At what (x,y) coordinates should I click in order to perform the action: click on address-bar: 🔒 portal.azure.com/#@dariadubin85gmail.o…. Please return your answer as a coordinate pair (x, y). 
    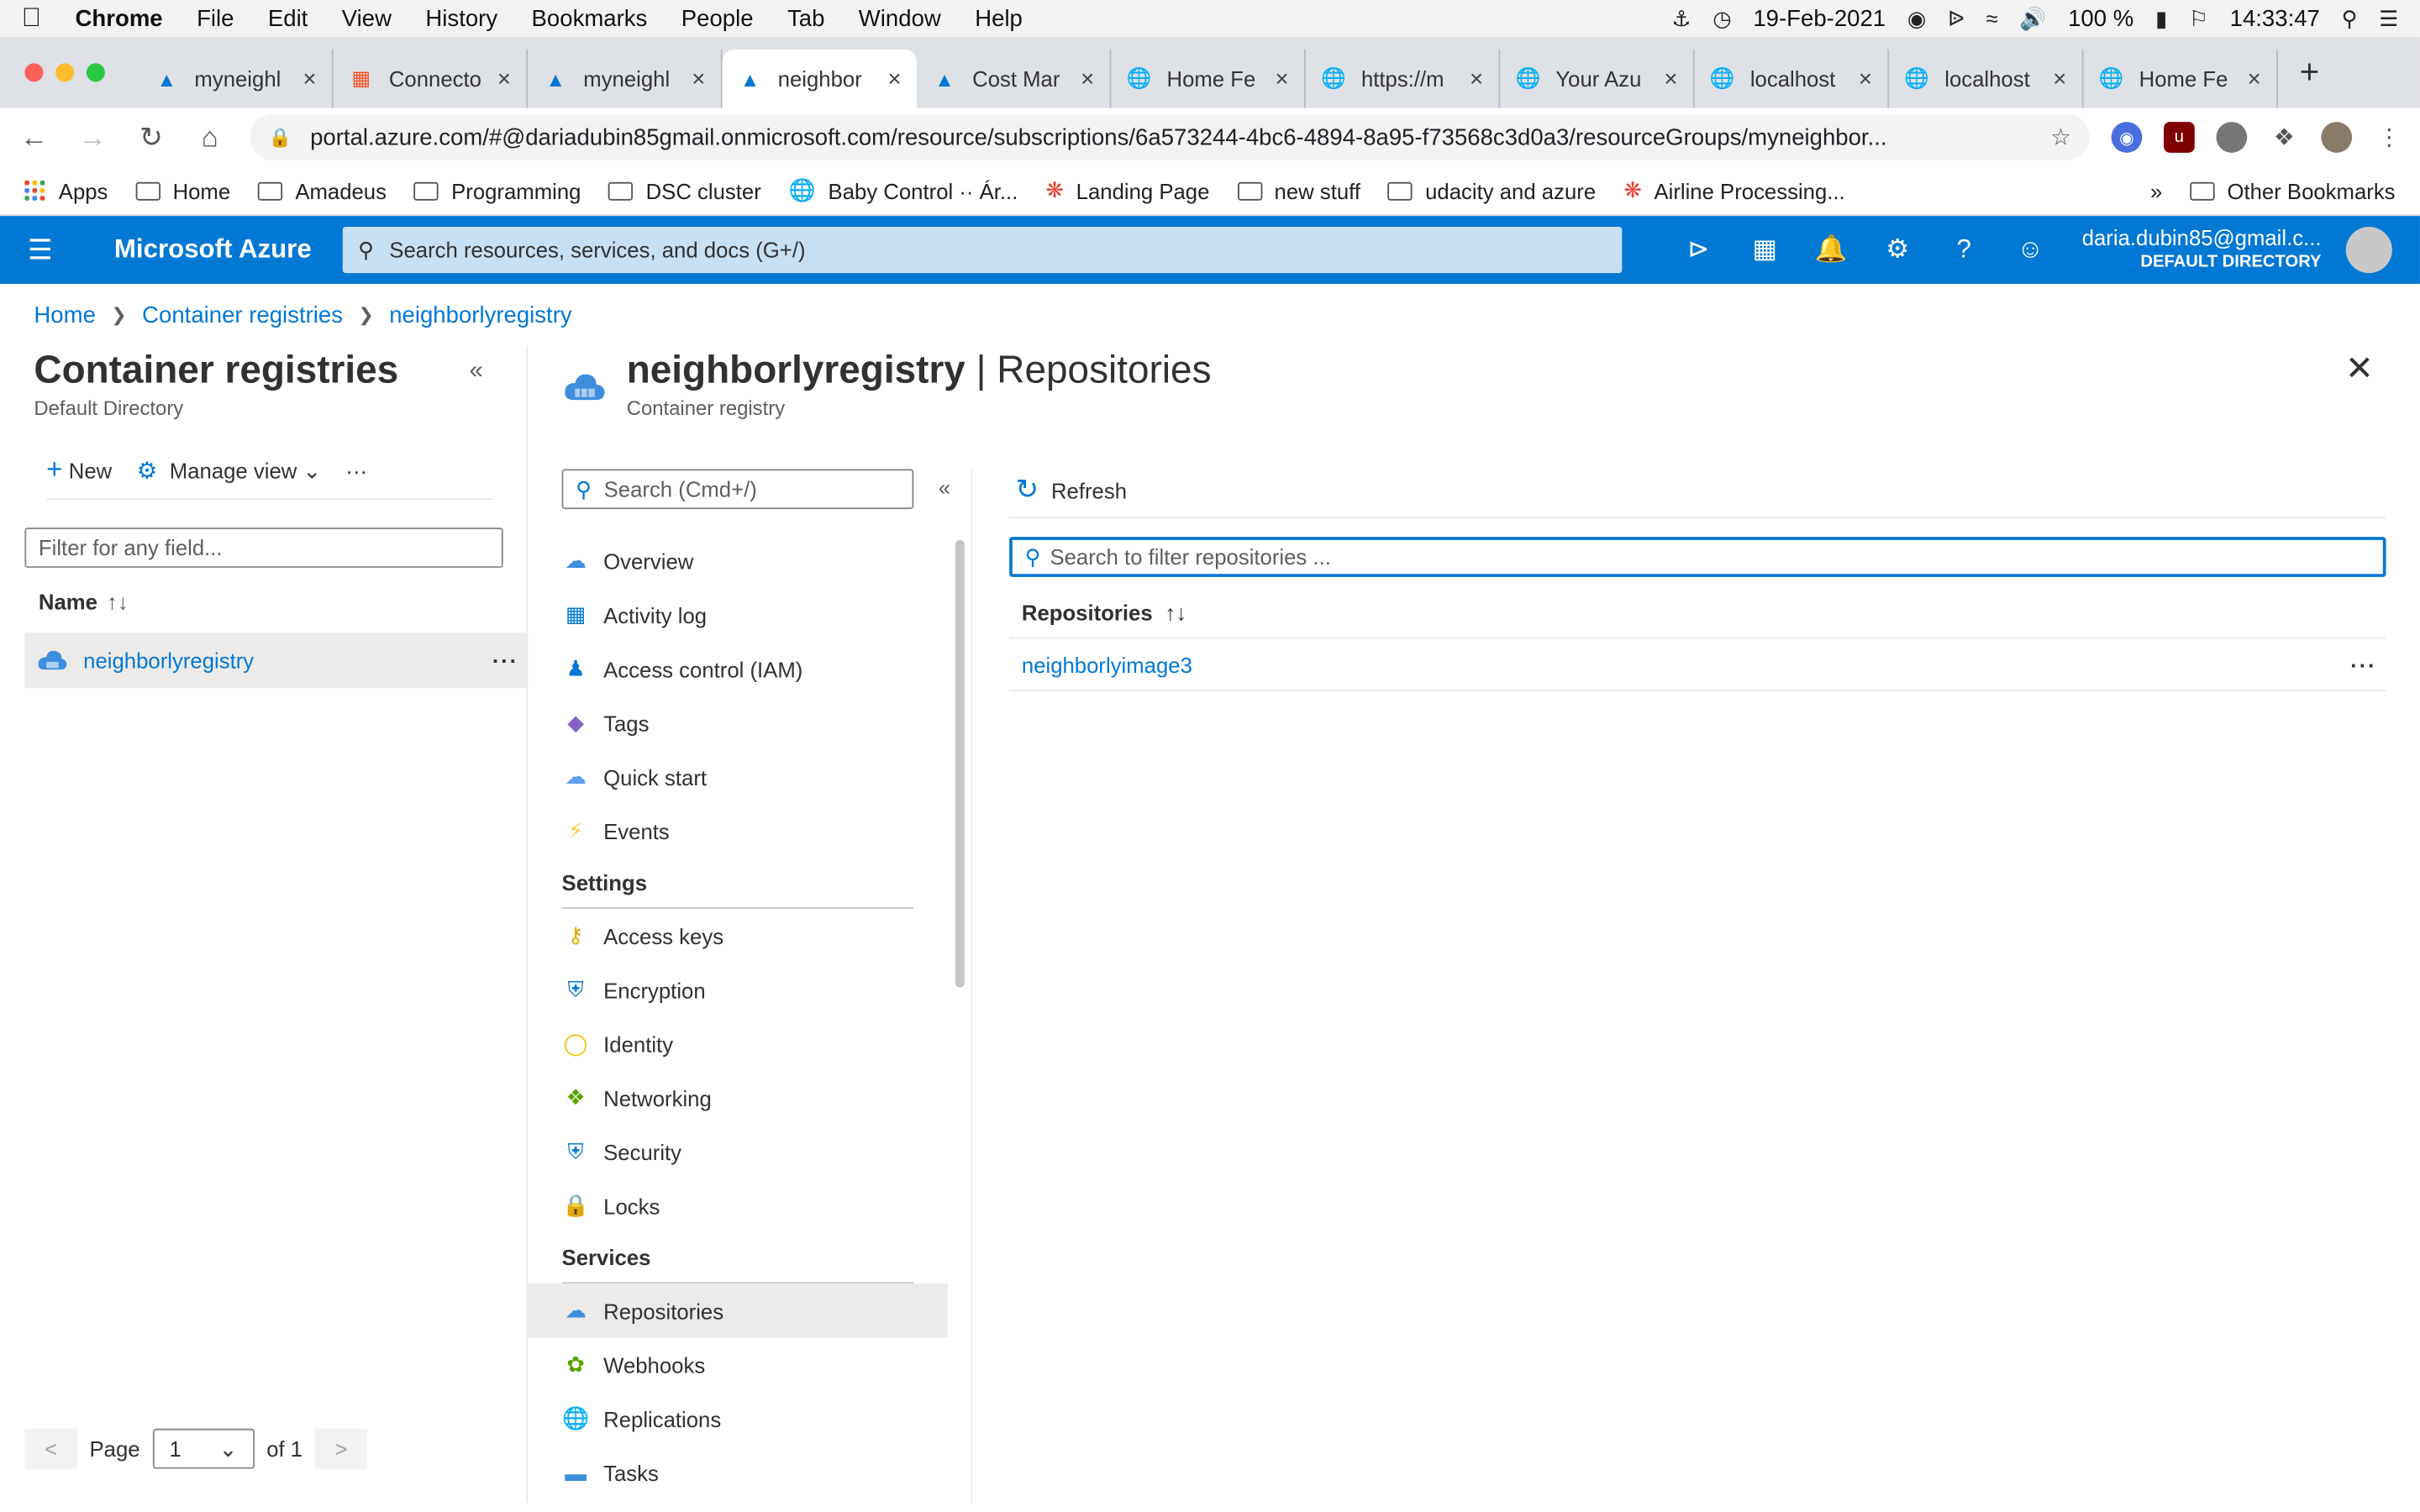
    Looking at the image, I should click on (1170, 137).